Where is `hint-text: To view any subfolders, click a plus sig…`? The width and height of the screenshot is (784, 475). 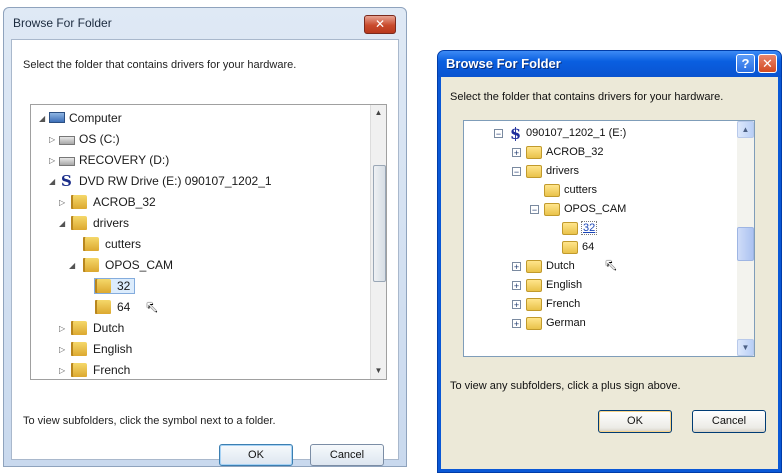
hint-text: To view any subfolders, click a plus sig… is located at coordinates (565, 386).